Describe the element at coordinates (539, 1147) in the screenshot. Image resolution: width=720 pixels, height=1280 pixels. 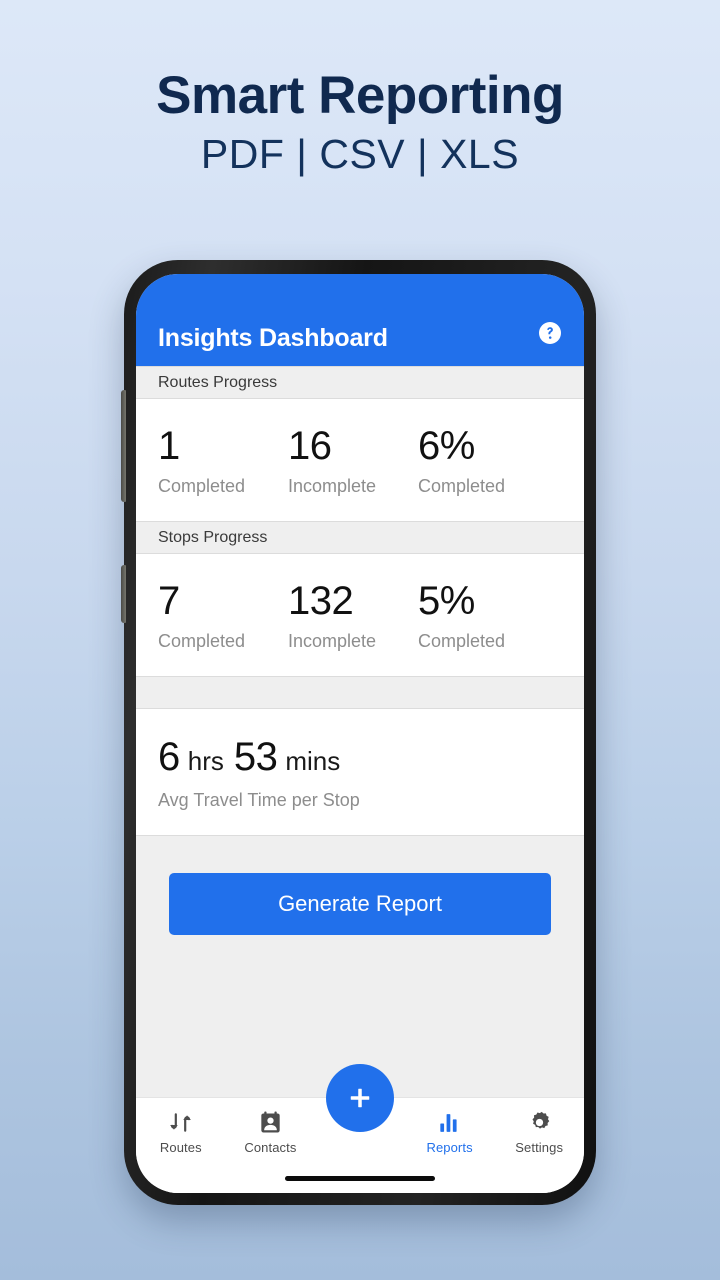
I see `nav-label: Settings` at that location.